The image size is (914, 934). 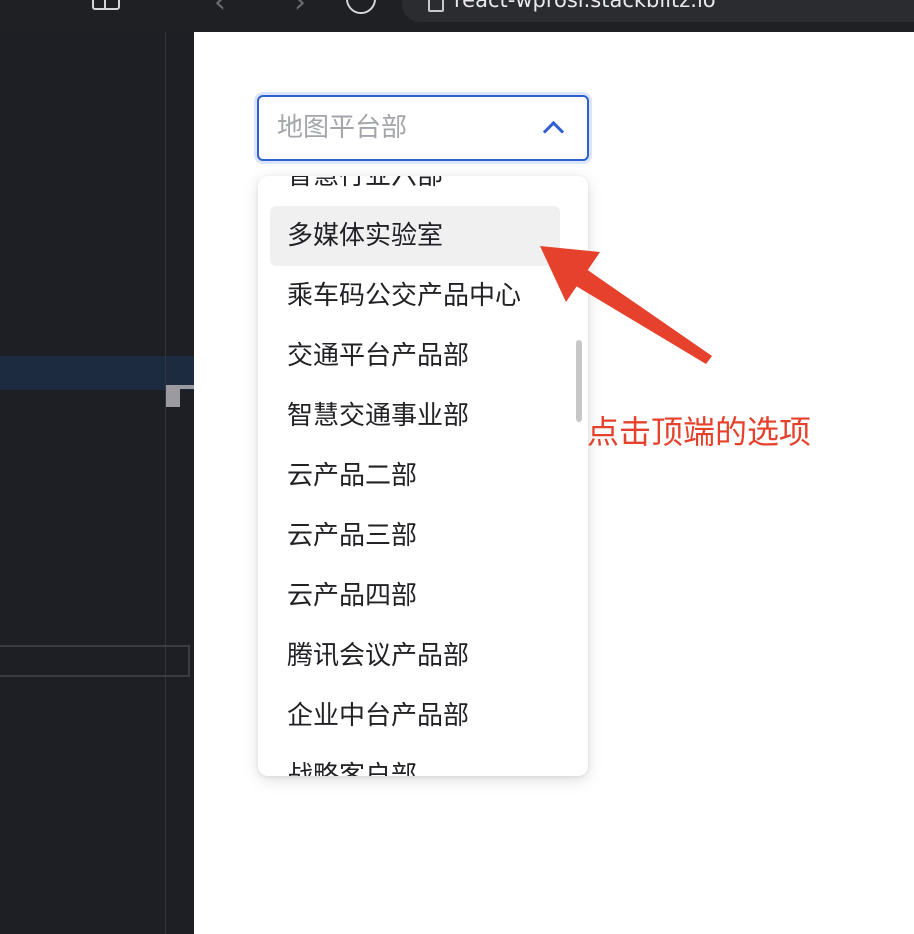 I want to click on option-item: 腾讯会议产品部, so click(x=423, y=656).